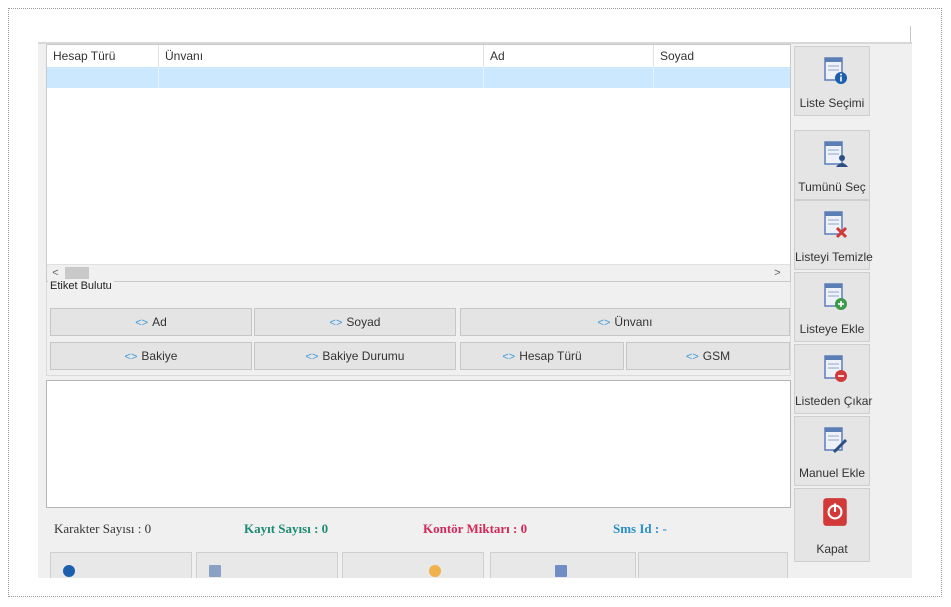  Describe the element at coordinates (363, 322) in the screenshot. I see `tag-label: Soyad` at that location.